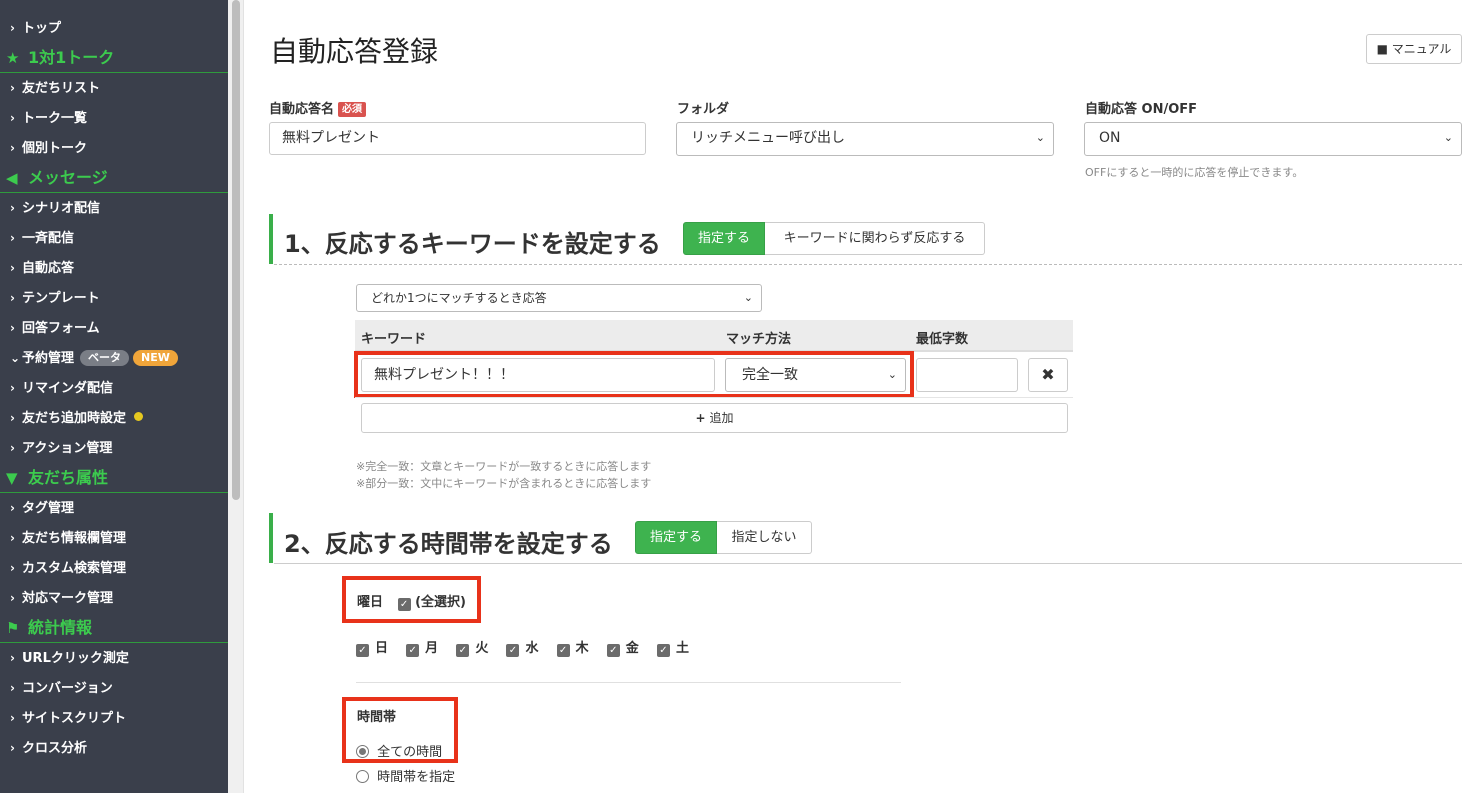 The height and width of the screenshot is (793, 1476). Describe the element at coordinates (865, 139) in the screenshot. I see `folder-select: リッチメニュー呼び出し ⌄` at that location.